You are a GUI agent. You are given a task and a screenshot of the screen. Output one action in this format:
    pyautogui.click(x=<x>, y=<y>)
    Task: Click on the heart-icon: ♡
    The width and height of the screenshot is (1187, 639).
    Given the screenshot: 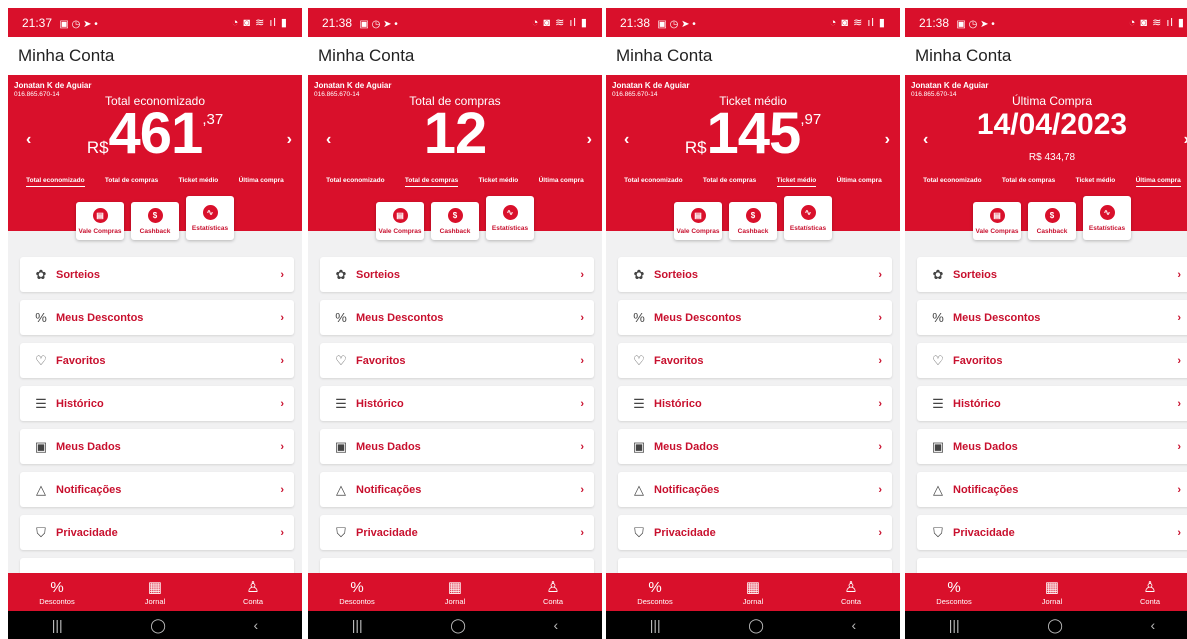 What is the action you would take?
    pyautogui.click(x=41, y=360)
    